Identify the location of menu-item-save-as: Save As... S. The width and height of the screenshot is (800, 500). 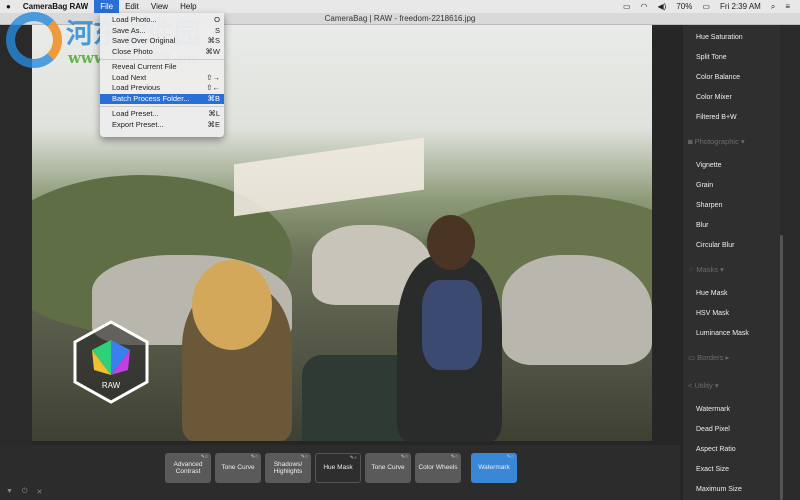
(162, 31).